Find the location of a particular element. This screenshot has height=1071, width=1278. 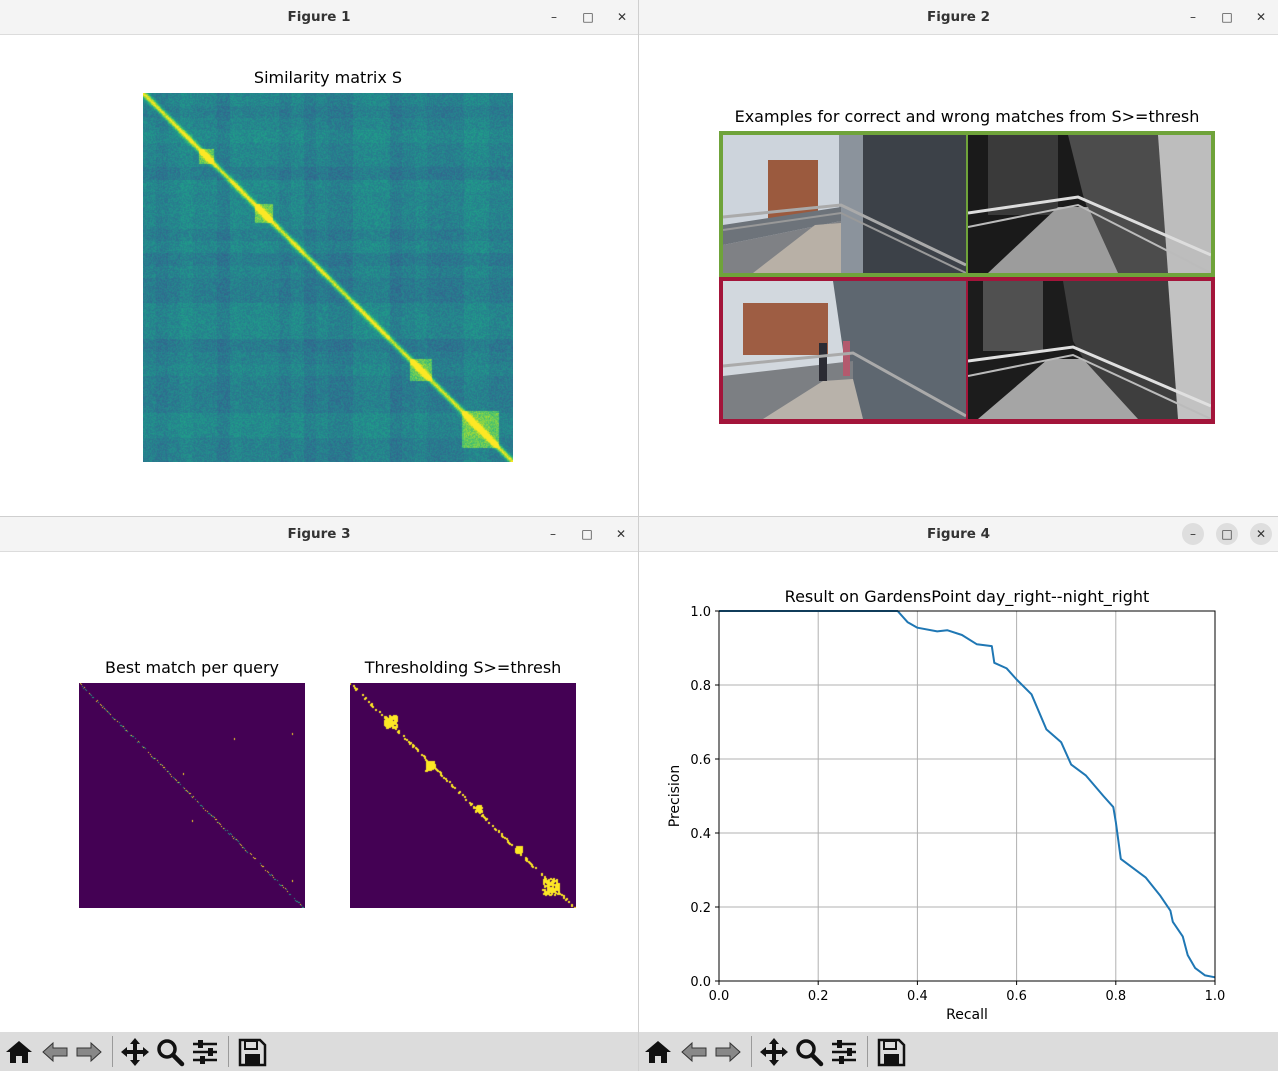

similarity-matrix-title: Similarity matrix S is located at coordinates (328, 77).